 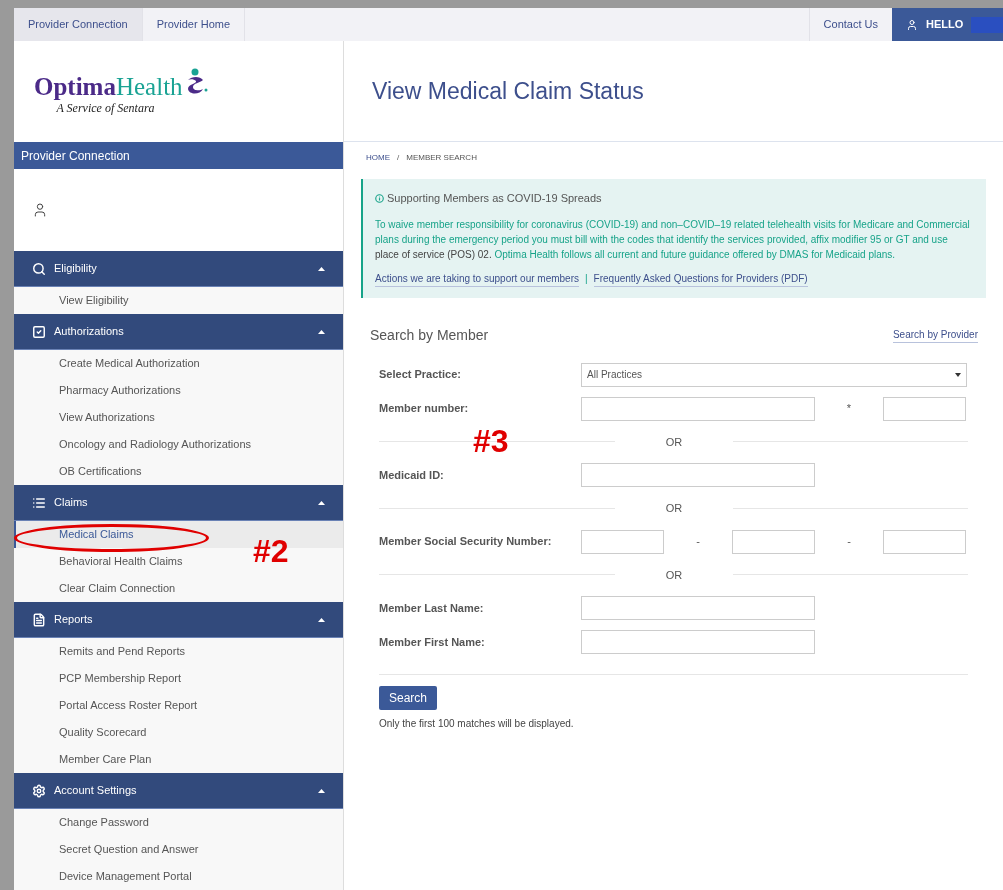 What do you see at coordinates (39, 331) in the screenshot?
I see `checkbox-icon` at bounding box center [39, 331].